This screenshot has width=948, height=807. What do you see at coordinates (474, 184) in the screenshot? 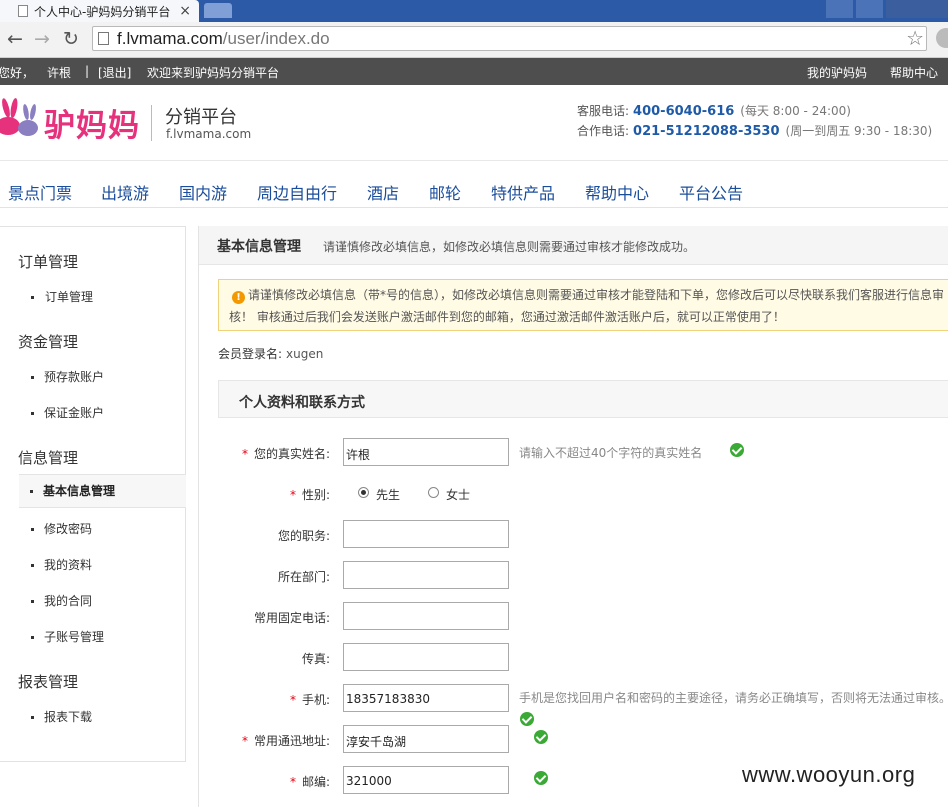
I see `main-nav: 景点门票 出境游 国内游 周边自由行 酒店 邮轮 特供产品 帮助中心 平台公告` at bounding box center [474, 184].